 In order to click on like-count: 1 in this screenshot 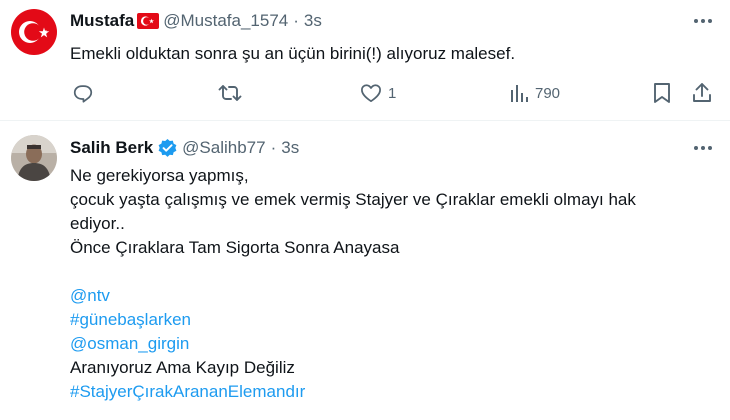, I will do `click(392, 93)`.